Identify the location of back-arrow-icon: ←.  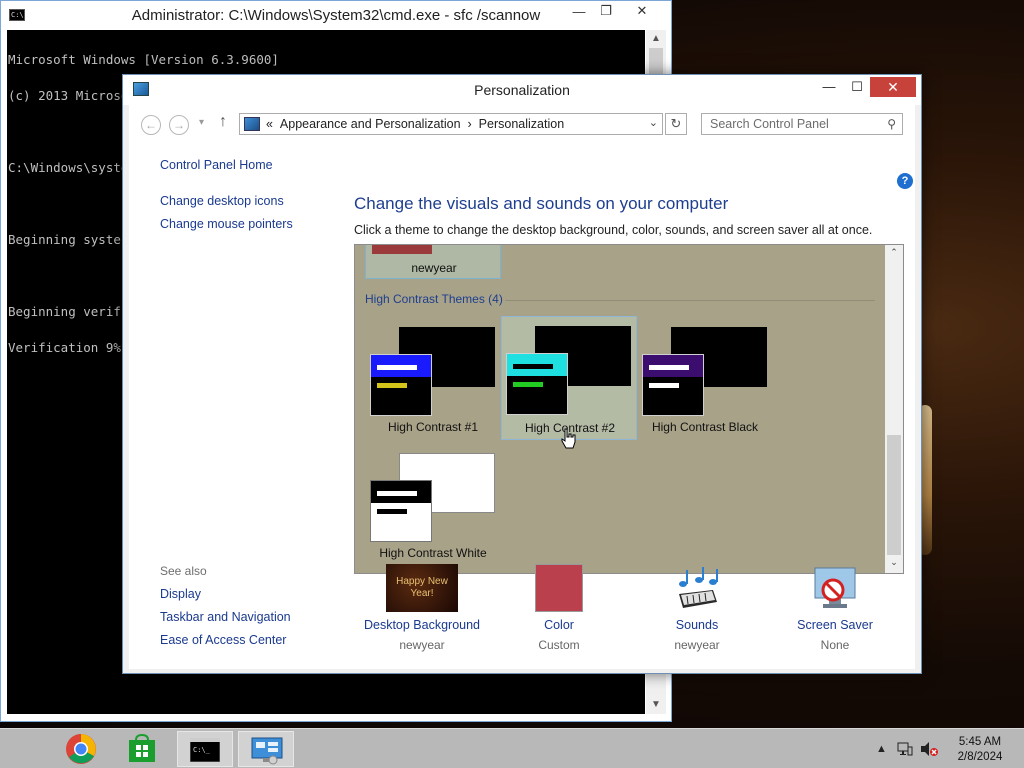
(151, 125).